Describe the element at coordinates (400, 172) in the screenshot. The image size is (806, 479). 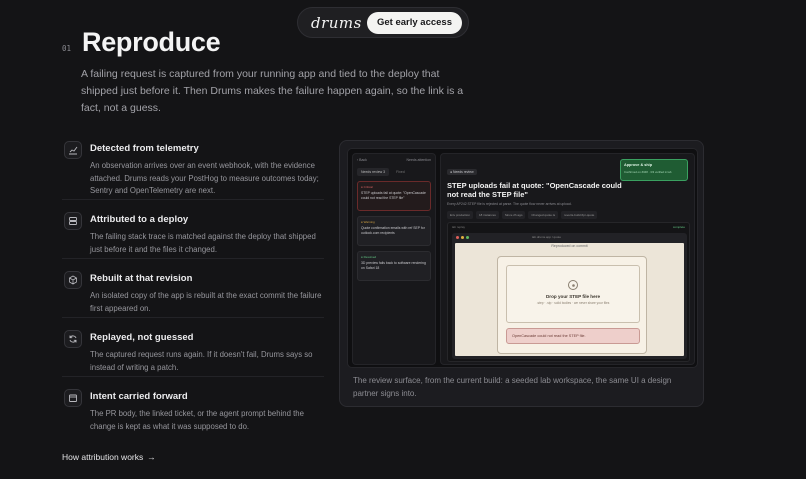
I see `tab-fixed: Fixed` at that location.